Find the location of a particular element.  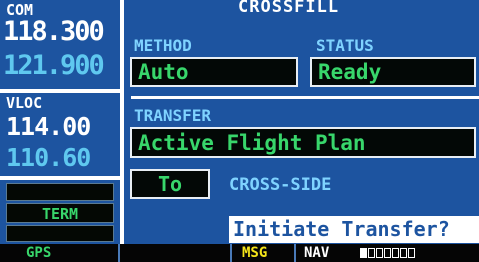

gps-mode-label: GPS is located at coordinates (39, 253).